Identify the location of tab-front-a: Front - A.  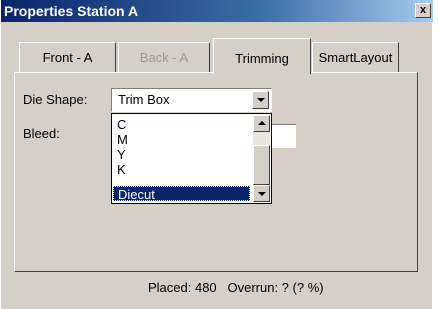
(67, 57).